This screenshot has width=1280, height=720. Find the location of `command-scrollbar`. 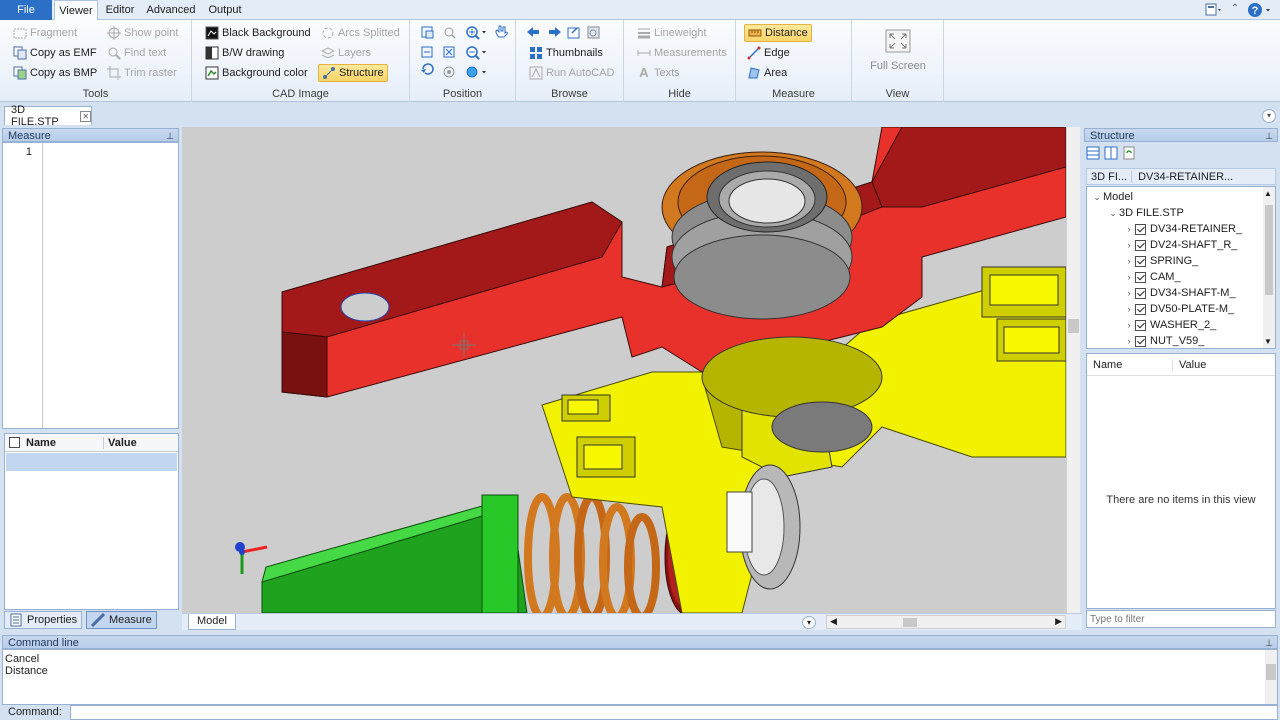

command-scrollbar is located at coordinates (1271, 677).